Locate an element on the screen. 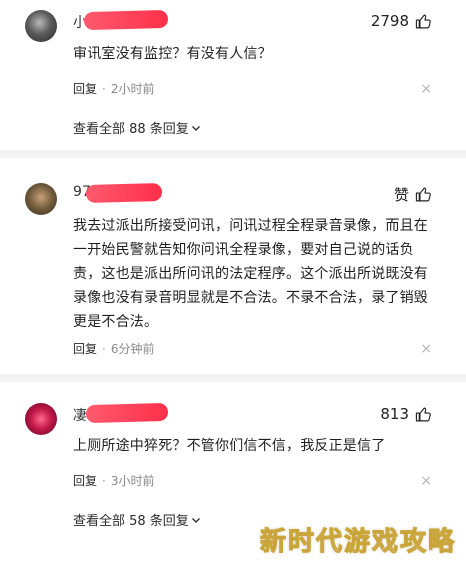 The image size is (466, 562). like-count: 2798 is located at coordinates (389, 21).